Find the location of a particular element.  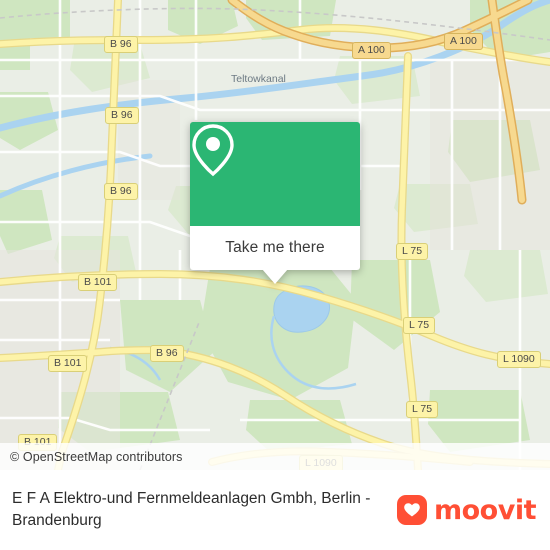

take-me-there-label: Take me there is located at coordinates (275, 247).